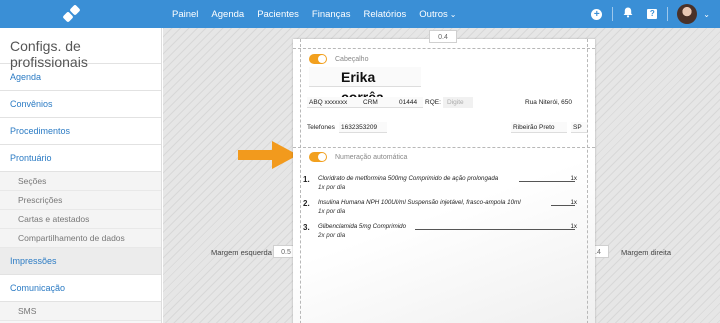  I want to click on phone-field: 1632353209, so click(363, 127).